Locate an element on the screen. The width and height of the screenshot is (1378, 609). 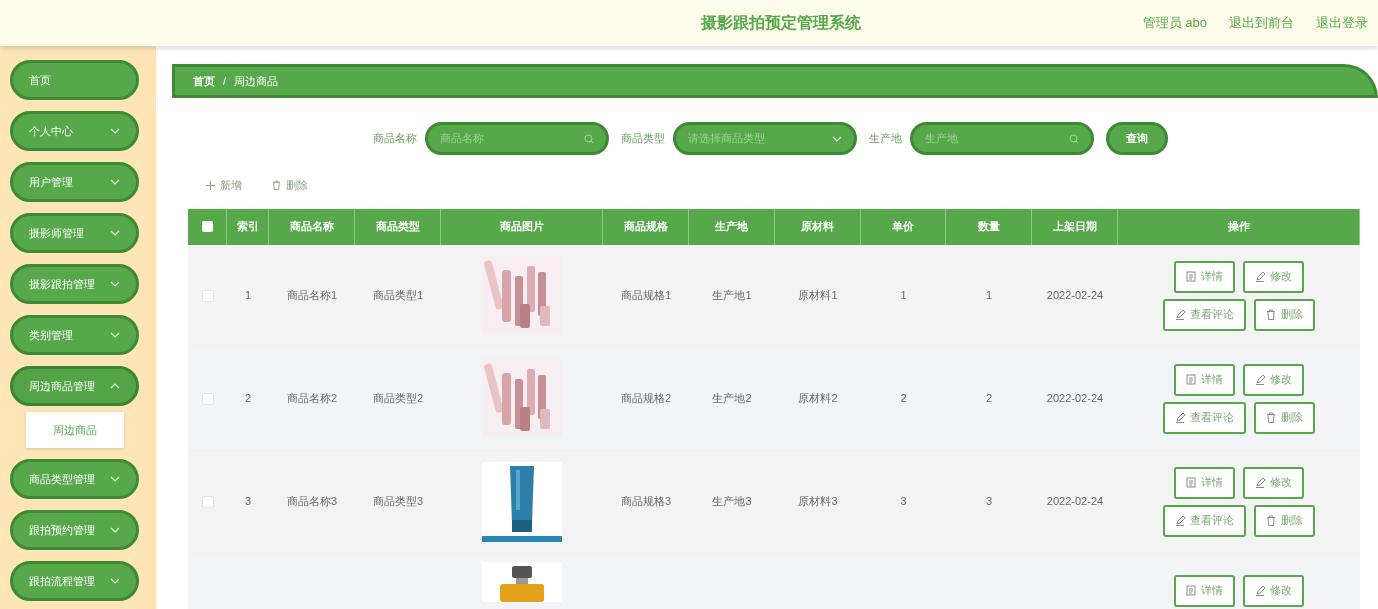
column-header: 单价 is located at coordinates (903, 226).